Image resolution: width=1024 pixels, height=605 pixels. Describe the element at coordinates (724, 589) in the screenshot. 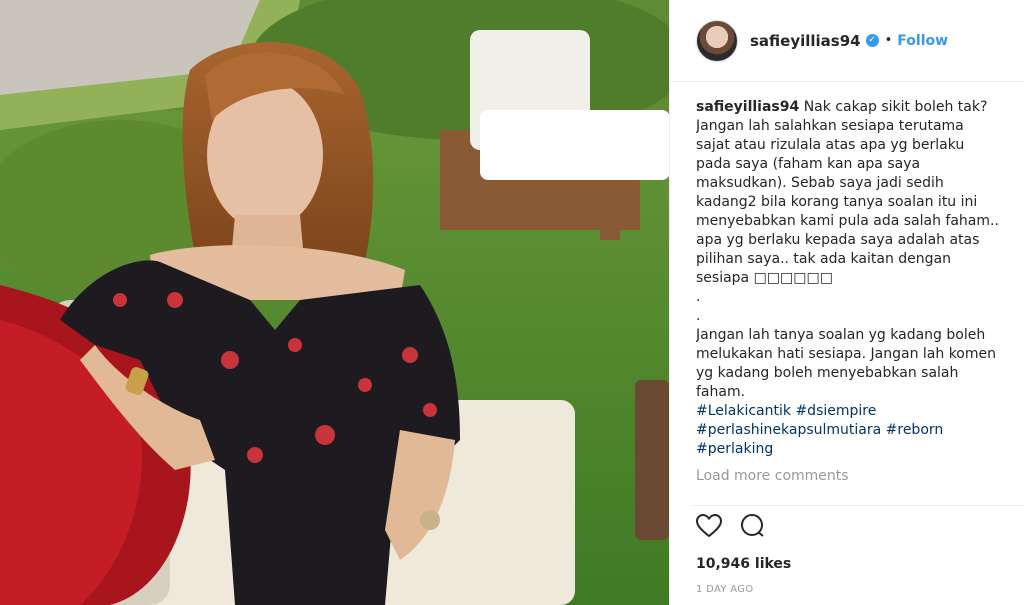

I see `timestamp: 1 DAY AGO` at that location.